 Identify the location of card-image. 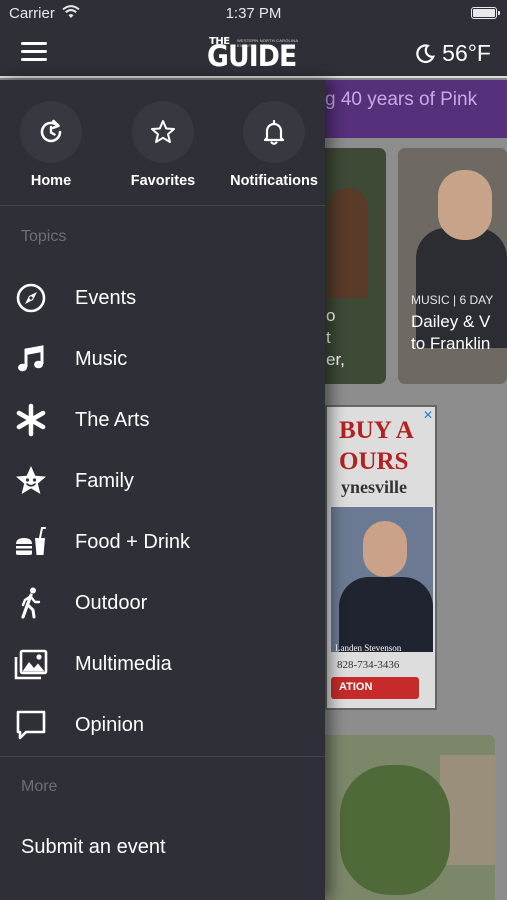
(348, 243).